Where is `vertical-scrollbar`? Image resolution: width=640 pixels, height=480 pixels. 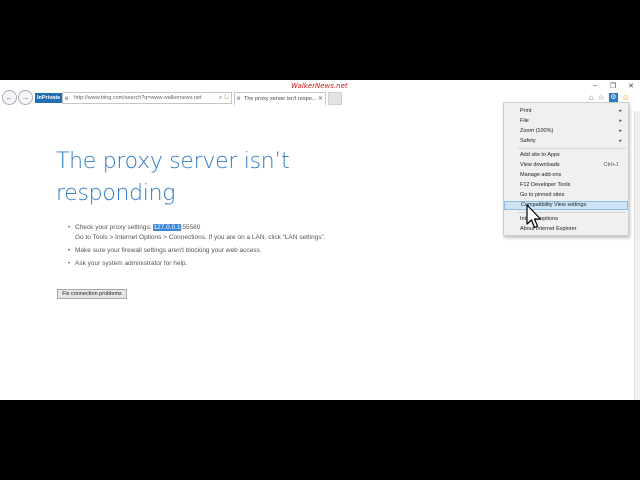
vertical-scrollbar is located at coordinates (637, 255).